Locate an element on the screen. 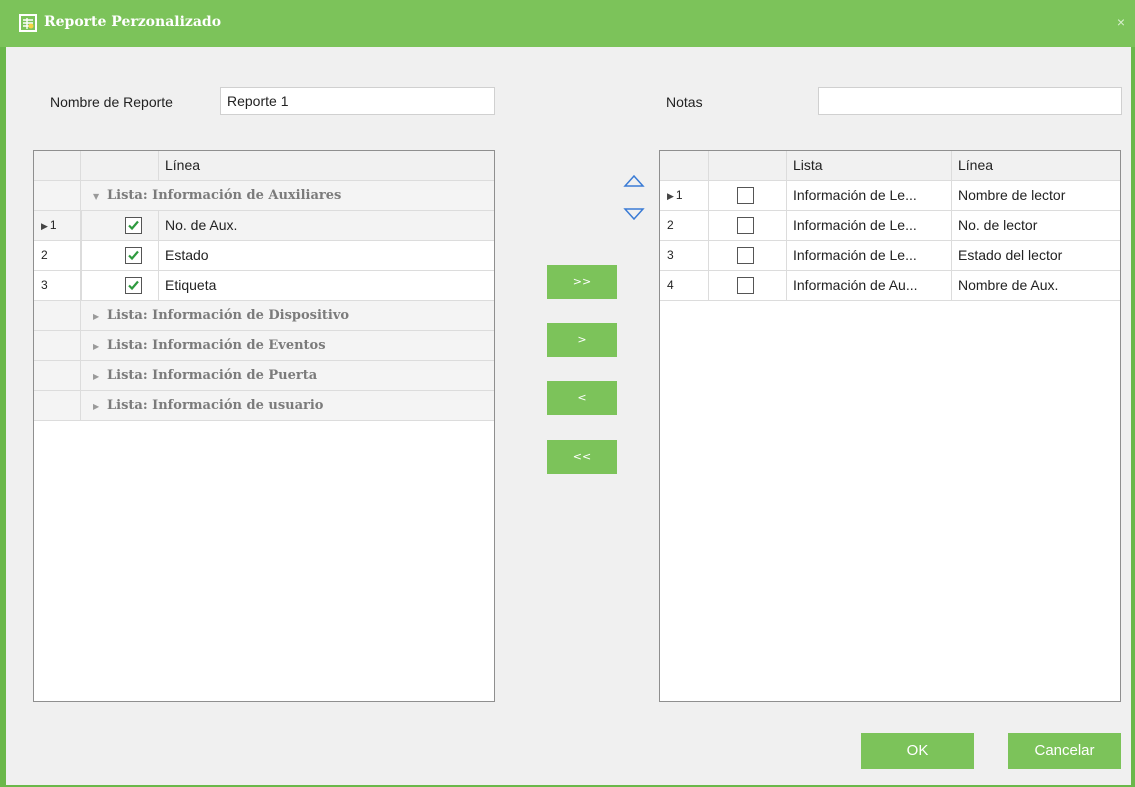 This screenshot has width=1135, height=787. add-all-button: >> is located at coordinates (582, 282).